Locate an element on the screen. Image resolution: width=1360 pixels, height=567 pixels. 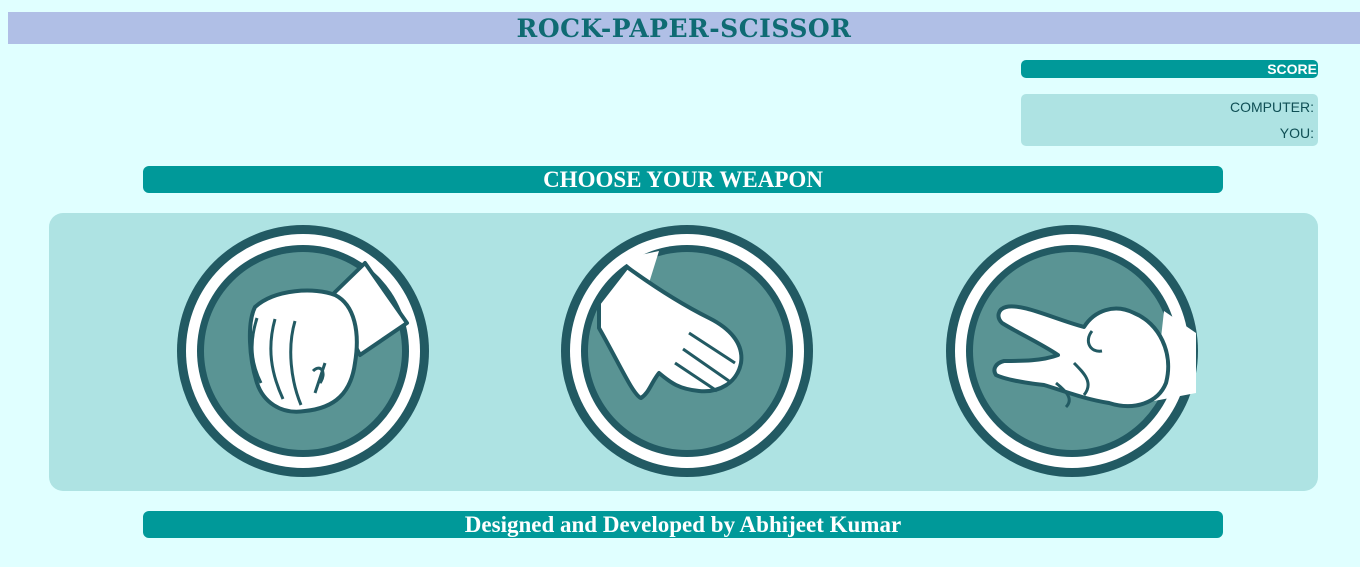
scissor-button is located at coordinates (1072, 351).